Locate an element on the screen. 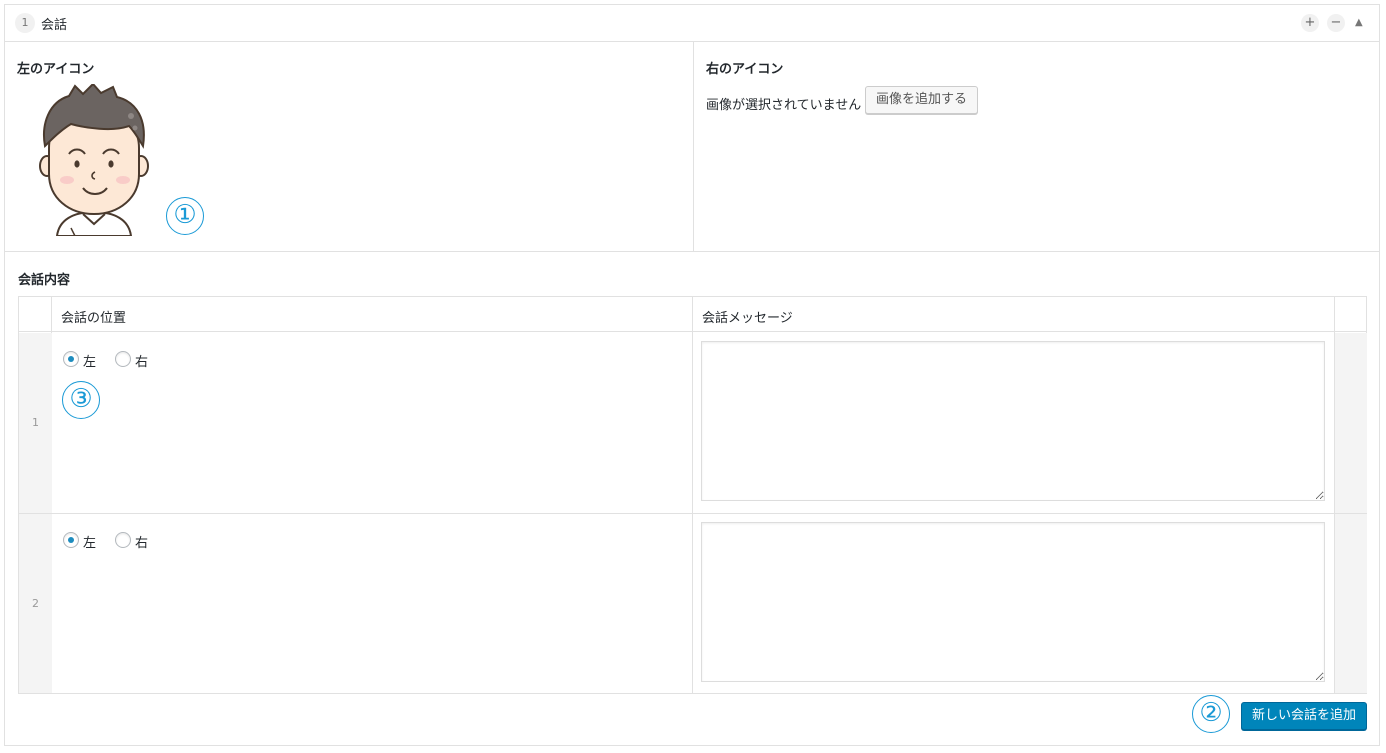 The width and height of the screenshot is (1386, 753). callout-3: ③ is located at coordinates (81, 400).